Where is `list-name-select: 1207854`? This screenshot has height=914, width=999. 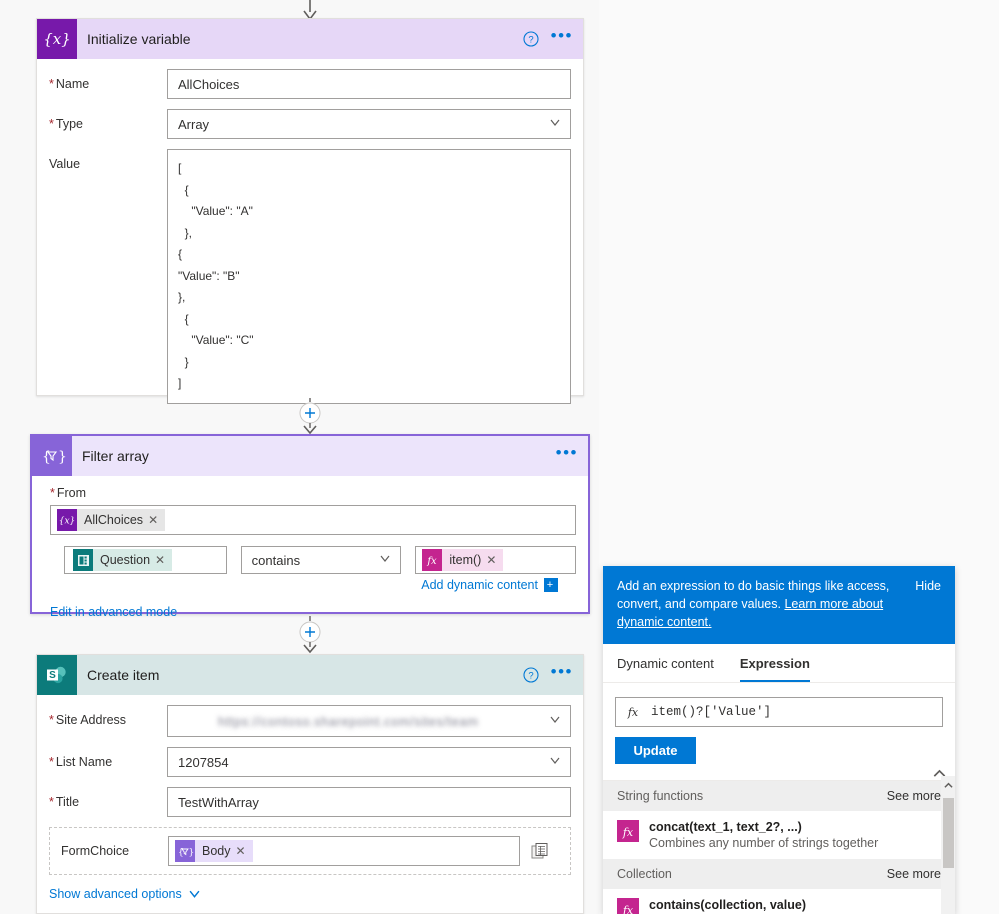 list-name-select: 1207854 is located at coordinates (369, 762).